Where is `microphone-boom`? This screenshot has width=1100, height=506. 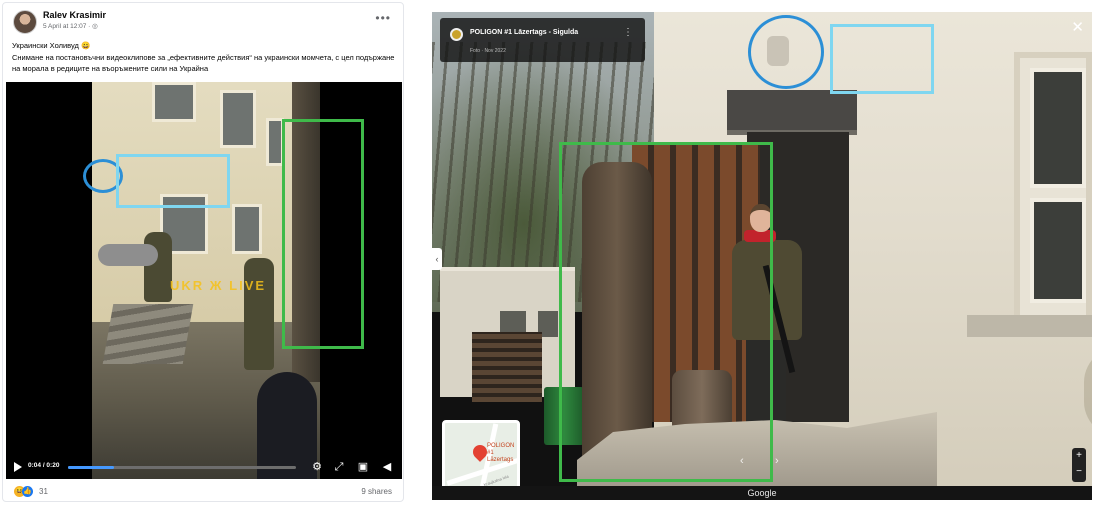
microphone-boom is located at coordinates (128, 255).